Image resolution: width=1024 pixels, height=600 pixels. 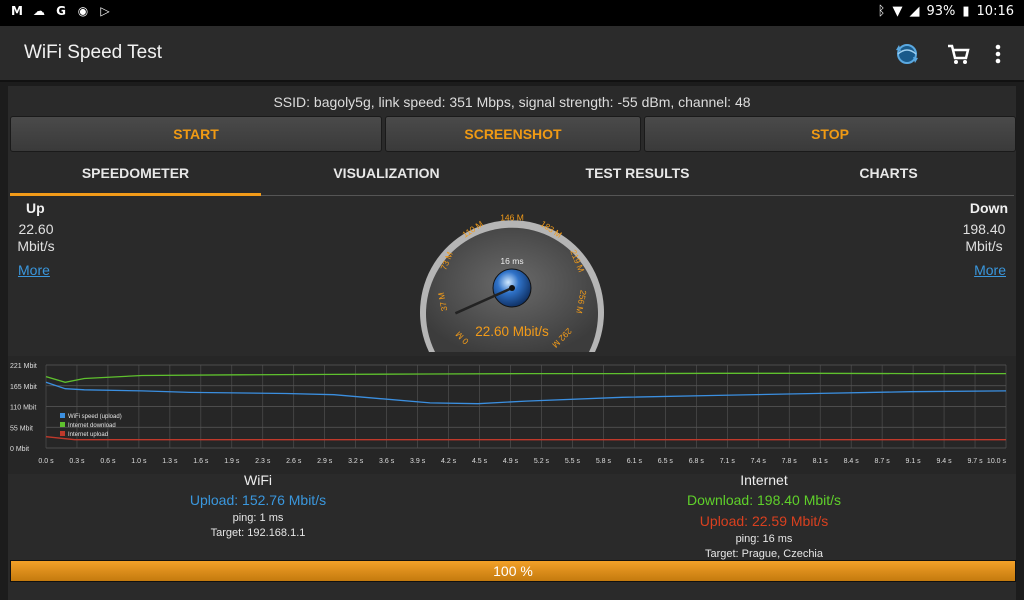 I want to click on chart-x-tick: 2.9 s, so click(x=325, y=461).